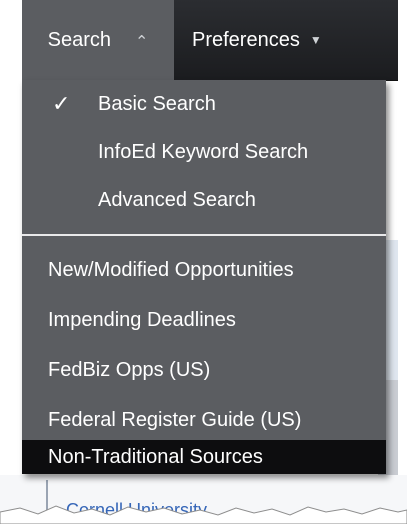 This screenshot has width=407, height=524. I want to click on menu-item-federal-register-guide: Federal Register Guide (US), so click(204, 420).